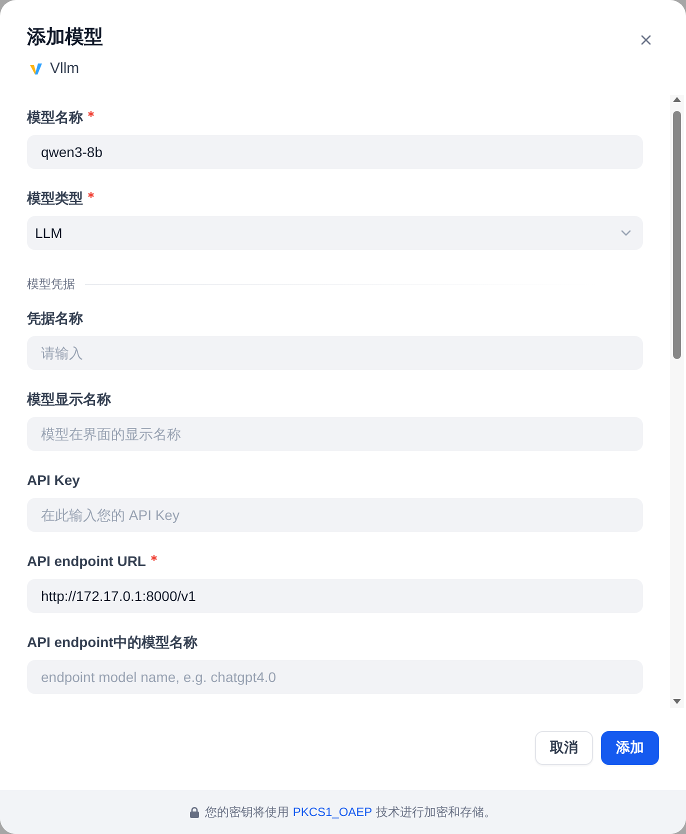  Describe the element at coordinates (646, 40) in the screenshot. I see `close-icon` at that location.